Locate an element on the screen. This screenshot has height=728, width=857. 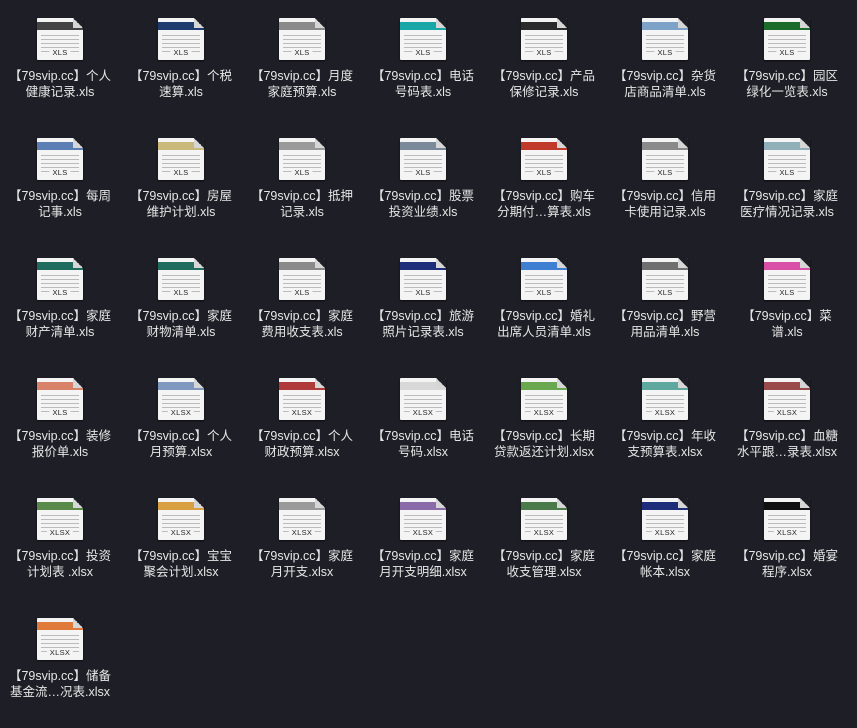
file-item: XLS 【79svip.cc】房屋 维护计划.xls is located at coordinates (181, 188).